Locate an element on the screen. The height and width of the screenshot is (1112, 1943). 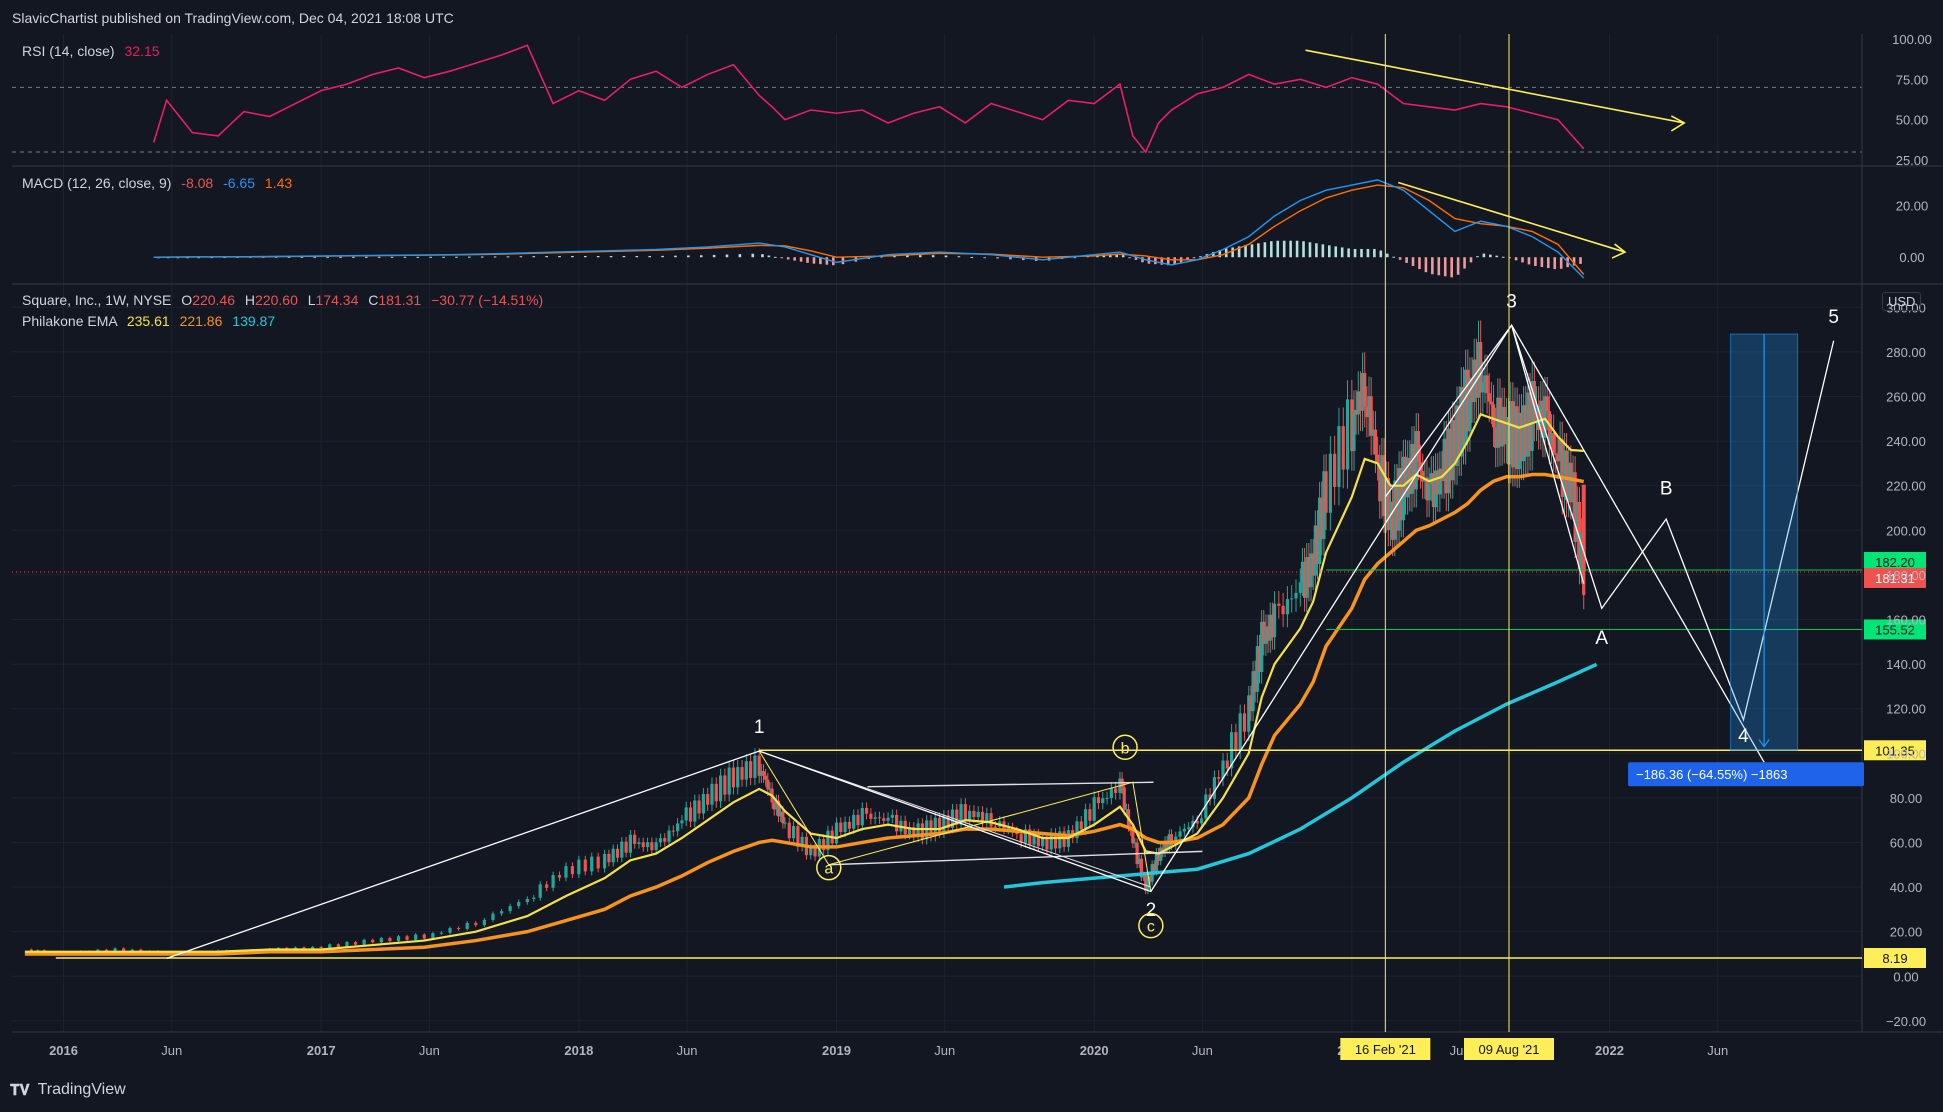
macd-legend: MACD (12, 26, close, 9) -8.08 -6.65 1.43 is located at coordinates (157, 183).